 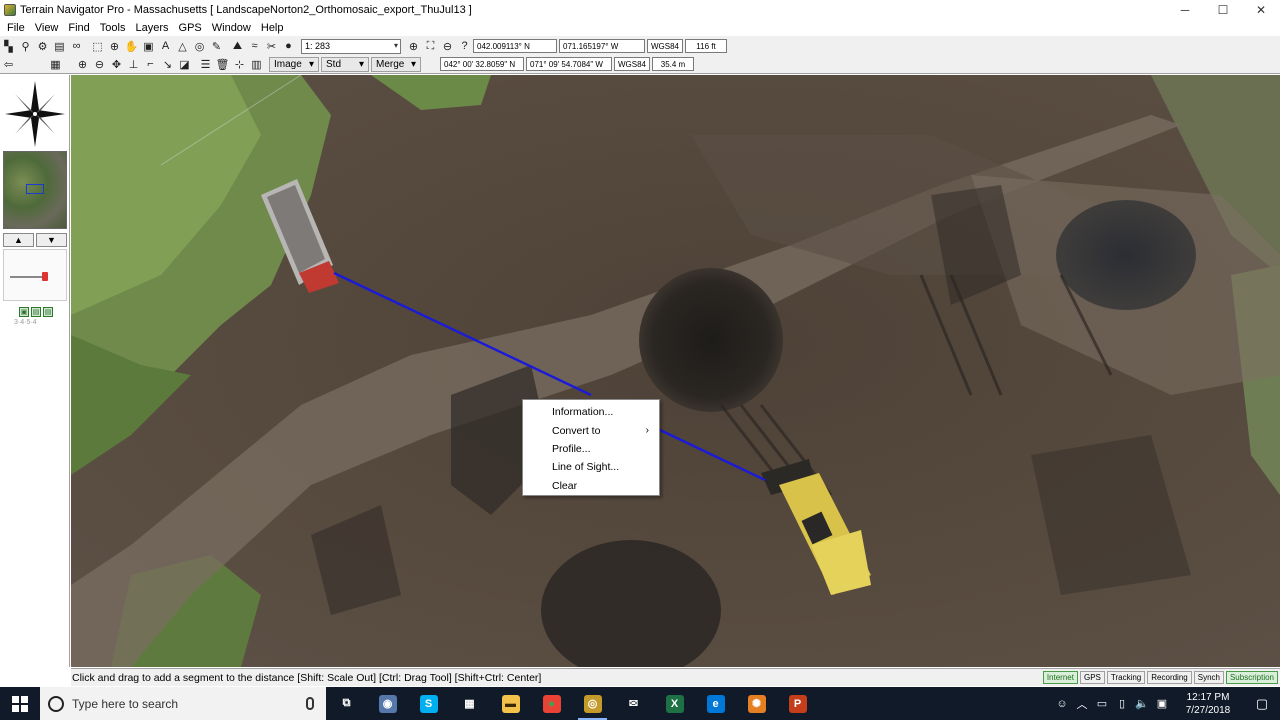 What do you see at coordinates (1208, 704) in the screenshot?
I see `clock: 12:17 PM 7/27/2018` at bounding box center [1208, 704].